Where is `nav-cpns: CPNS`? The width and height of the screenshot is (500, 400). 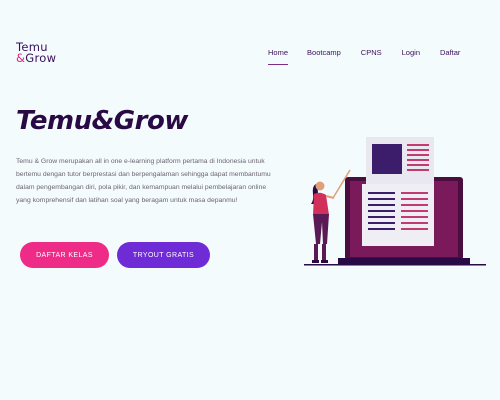
nav-cpns: CPNS is located at coordinates (371, 56).